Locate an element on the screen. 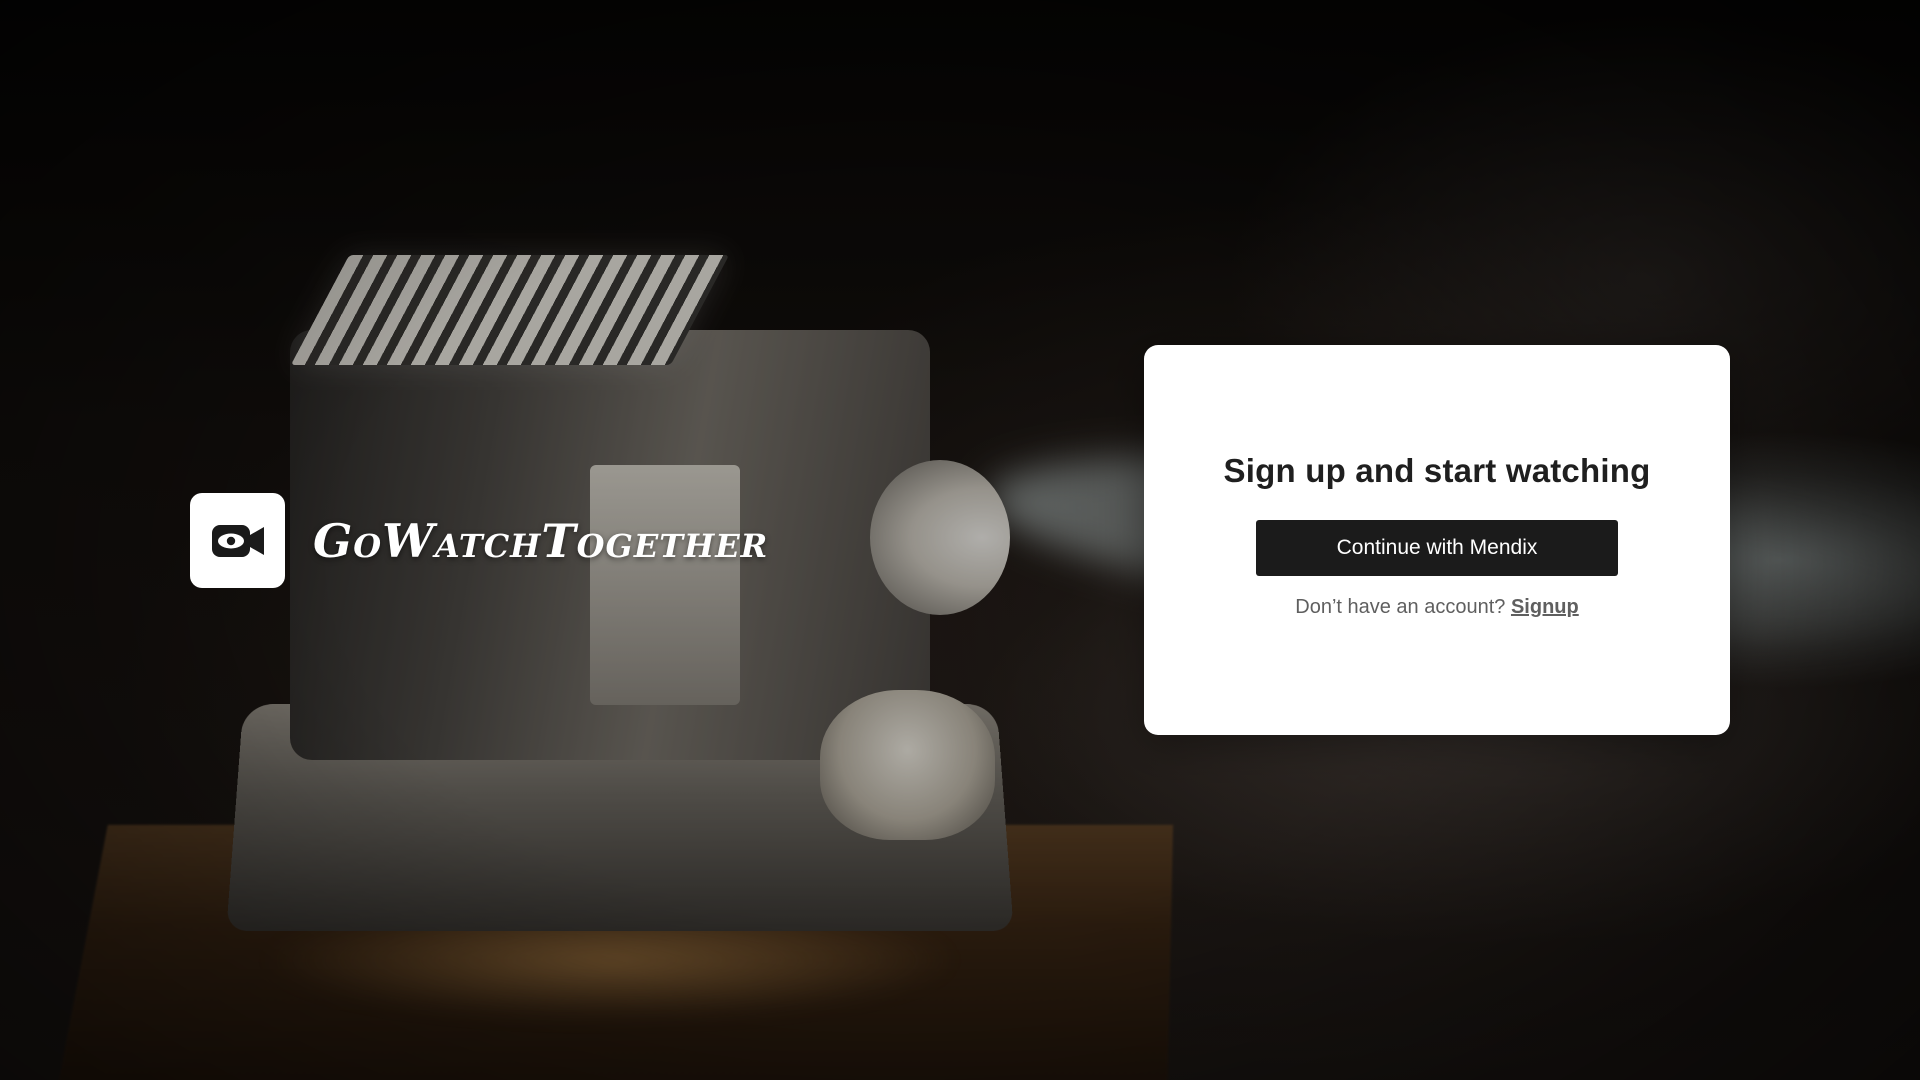  video-camera-eye-icon is located at coordinates (237, 540).